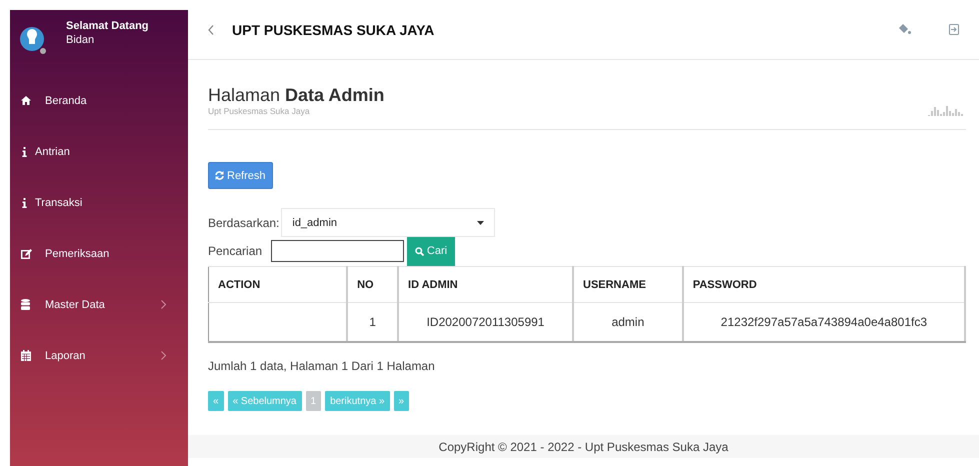  I want to click on sidebar-item: Laporan, so click(99, 355).